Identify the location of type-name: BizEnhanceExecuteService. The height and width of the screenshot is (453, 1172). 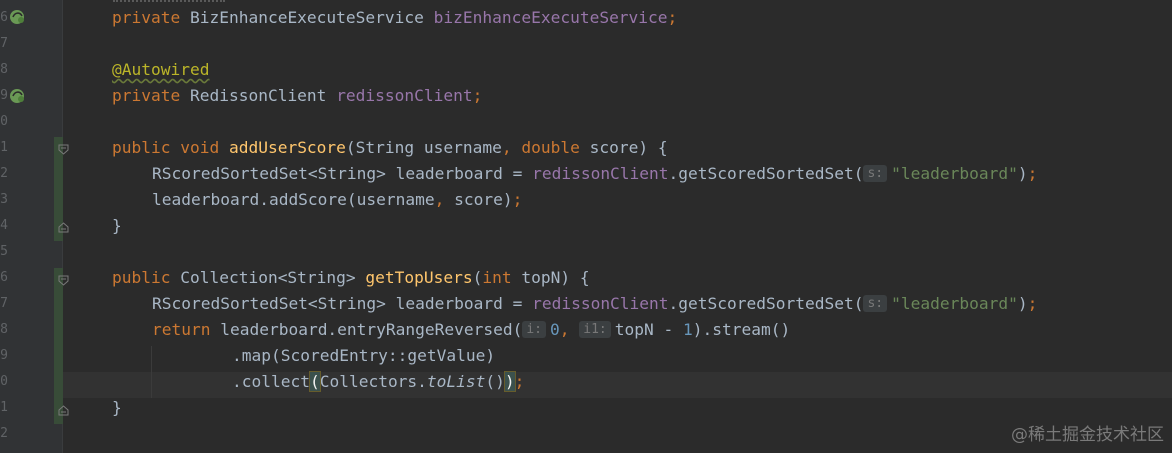
(306, 17).